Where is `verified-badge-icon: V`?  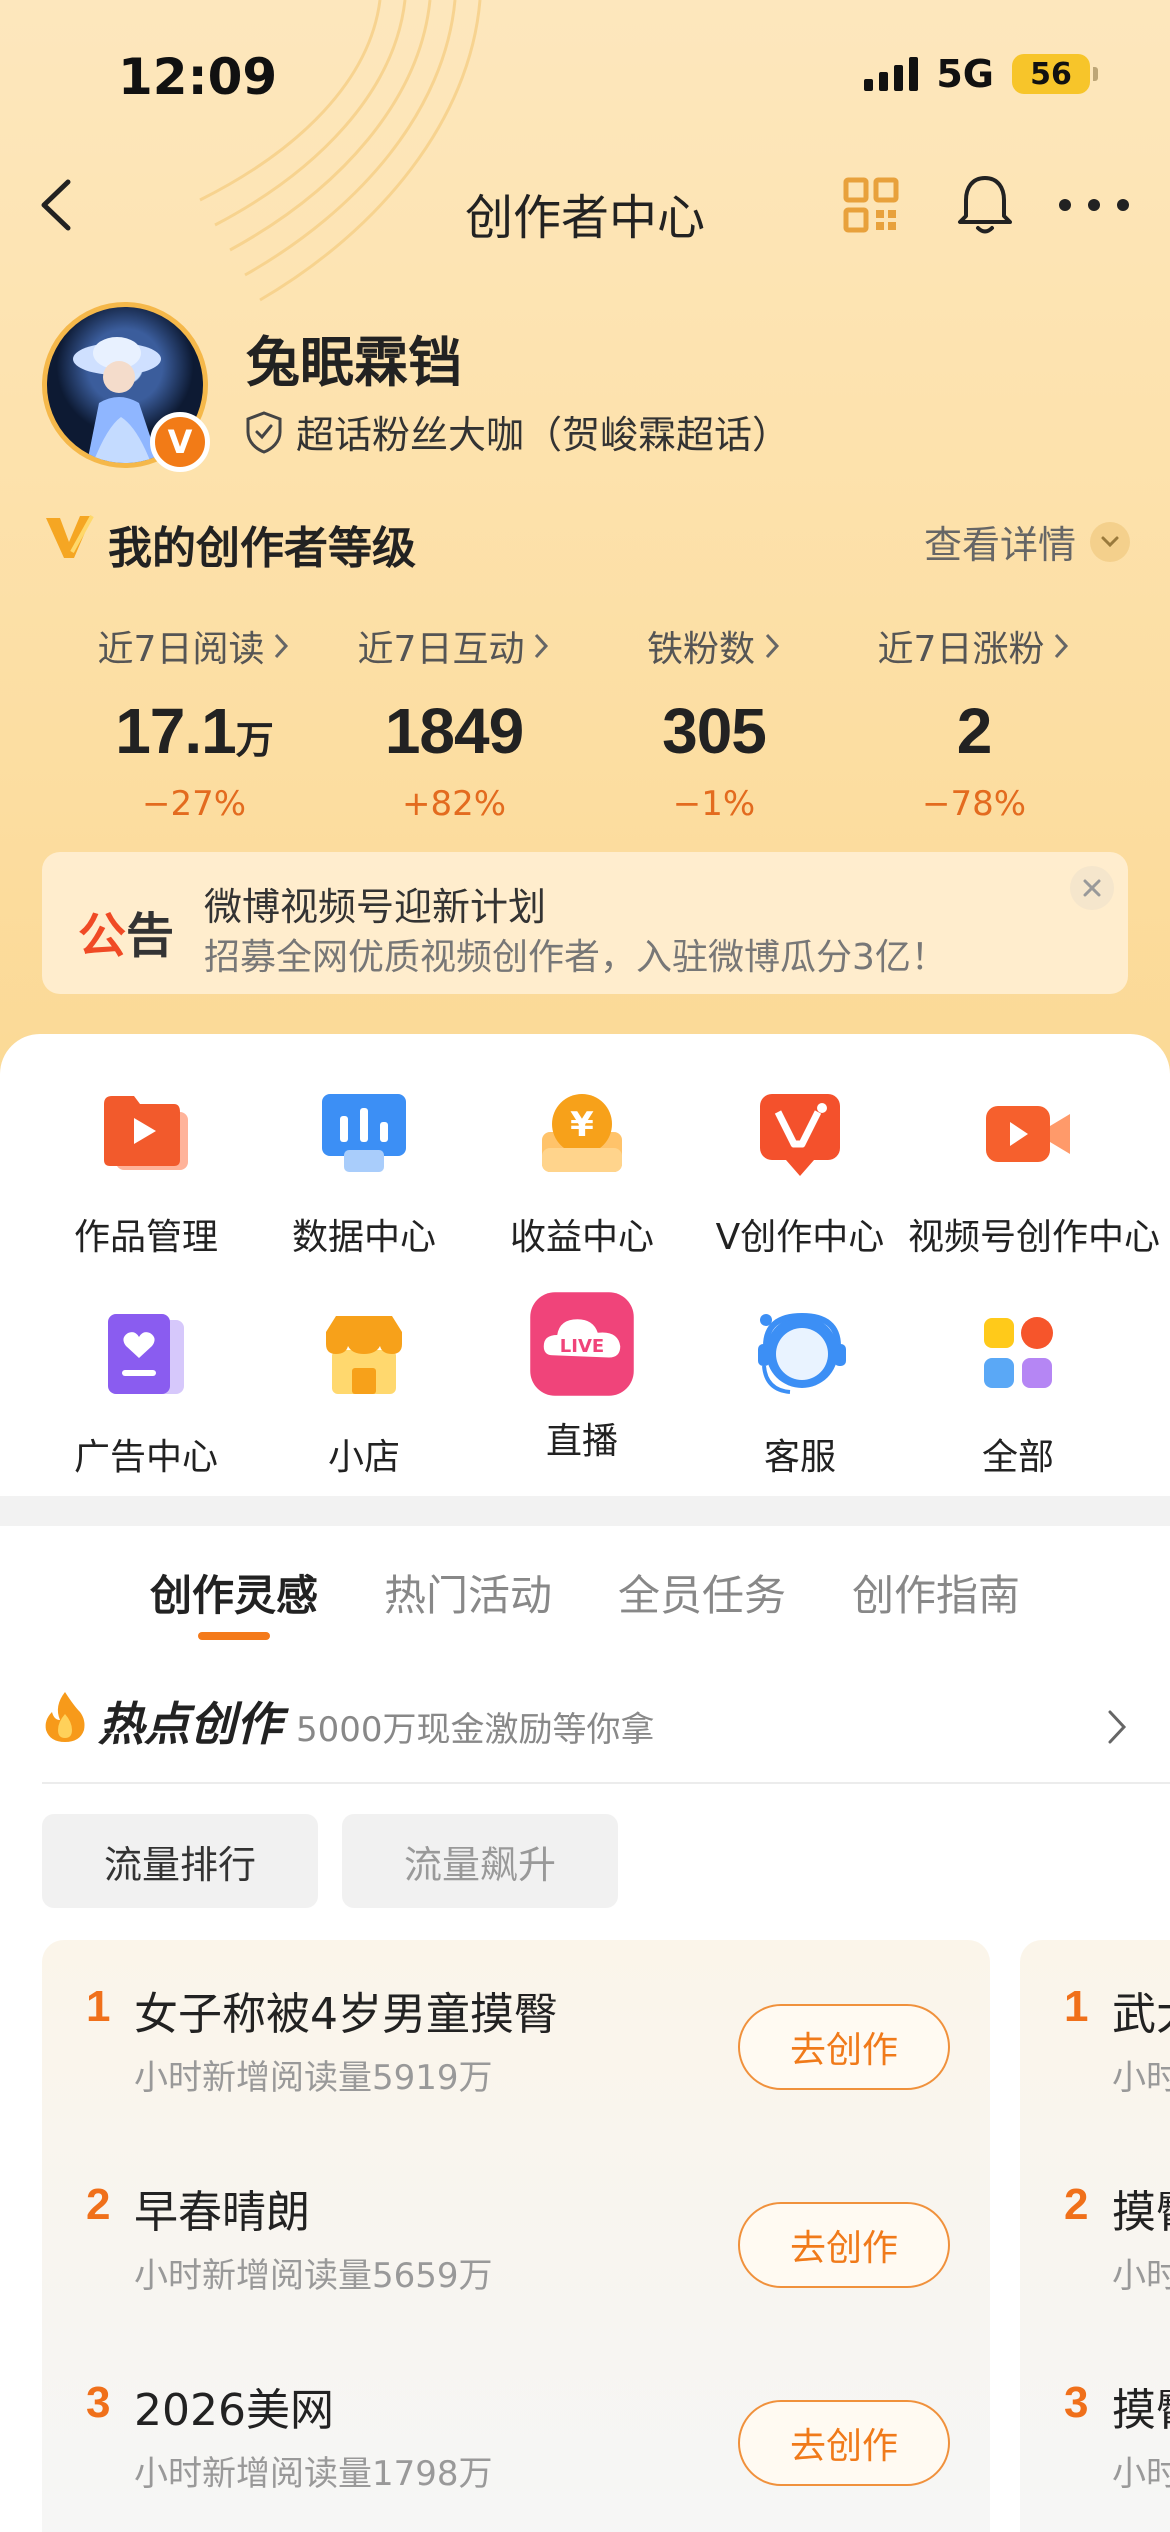
verified-badge-icon: V is located at coordinates (180, 442).